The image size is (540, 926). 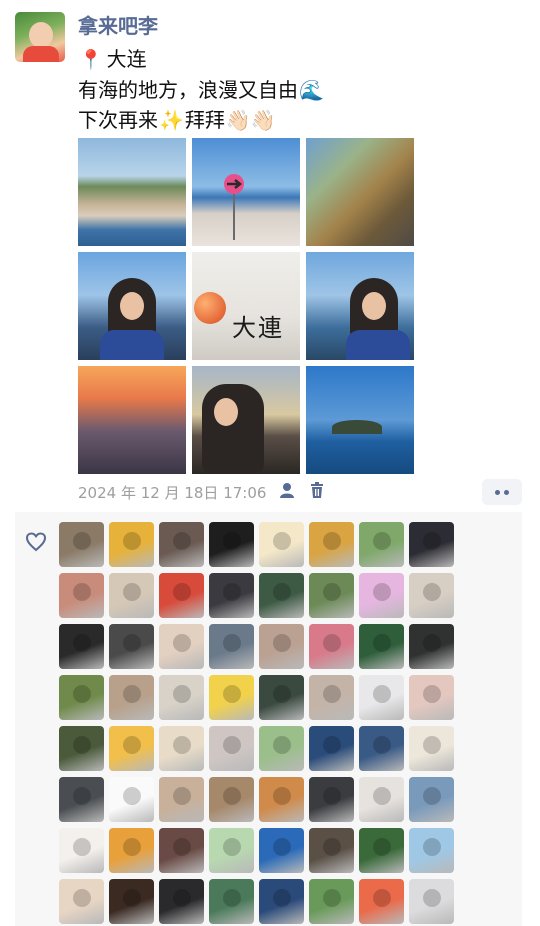 I want to click on photo-sunset-pier, so click(x=132, y=420).